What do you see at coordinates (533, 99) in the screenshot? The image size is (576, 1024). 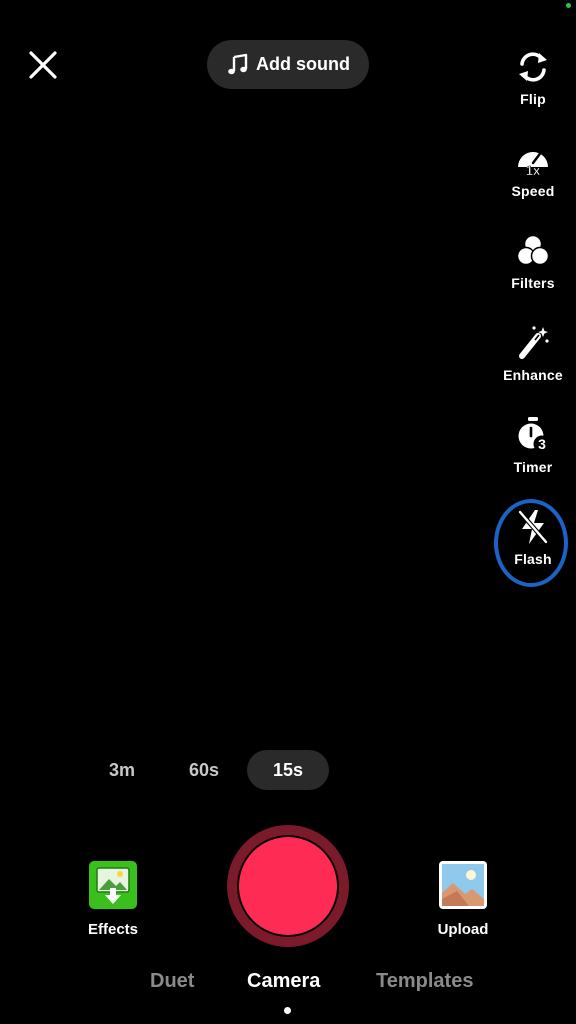 I see `flip-label: Flip` at bounding box center [533, 99].